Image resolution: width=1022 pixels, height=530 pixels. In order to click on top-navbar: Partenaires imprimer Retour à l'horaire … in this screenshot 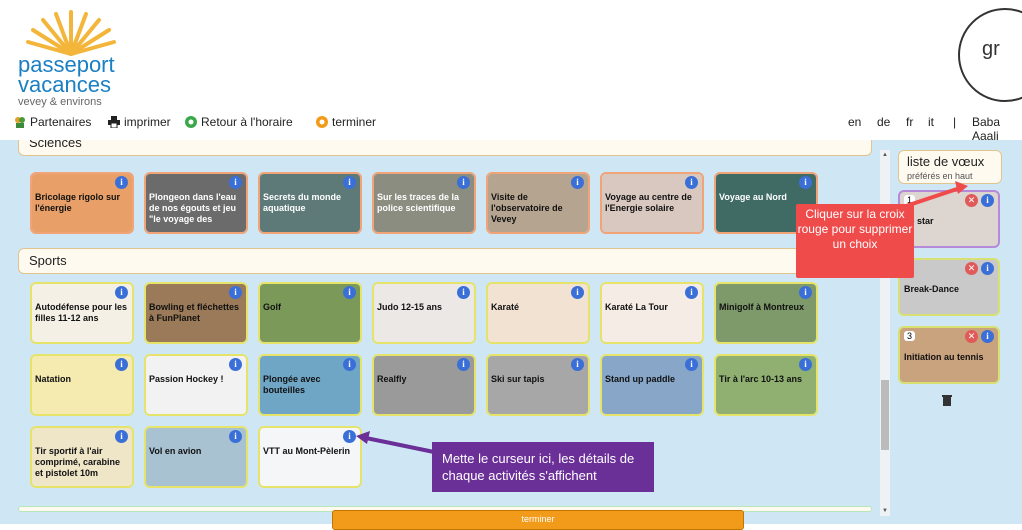, I will do `click(511, 127)`.